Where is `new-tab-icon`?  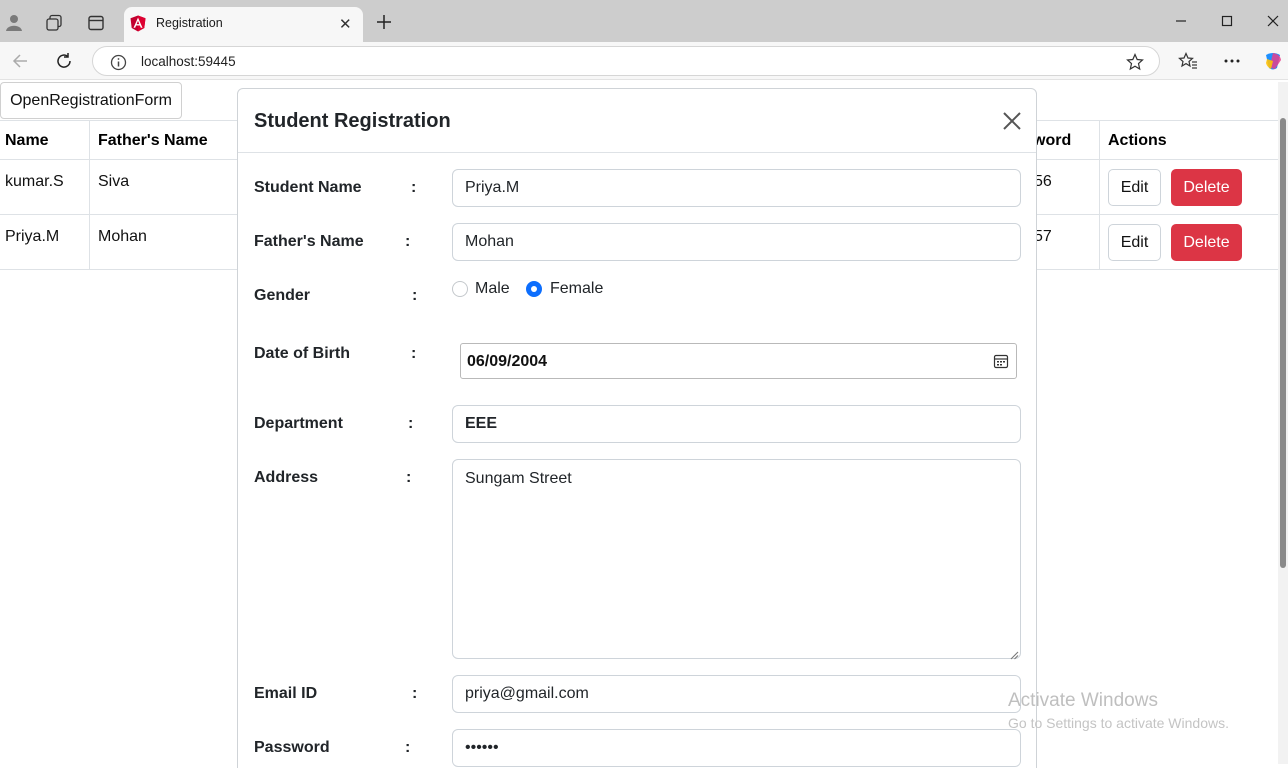 new-tab-icon is located at coordinates (384, 22).